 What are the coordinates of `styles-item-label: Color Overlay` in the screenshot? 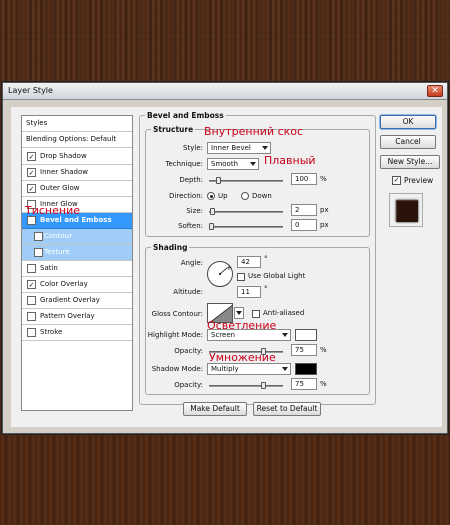 It's located at (64, 284).